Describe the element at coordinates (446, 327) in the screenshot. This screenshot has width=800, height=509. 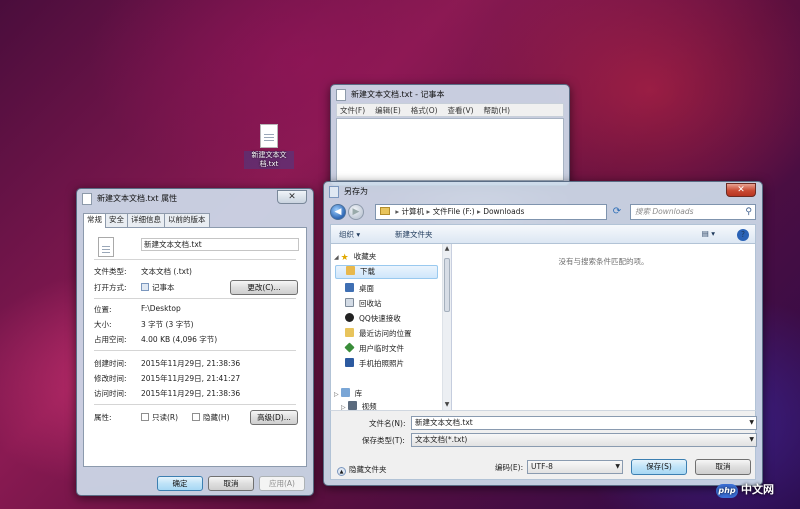
I see `nav-scrollbar: ▲ ▼` at that location.